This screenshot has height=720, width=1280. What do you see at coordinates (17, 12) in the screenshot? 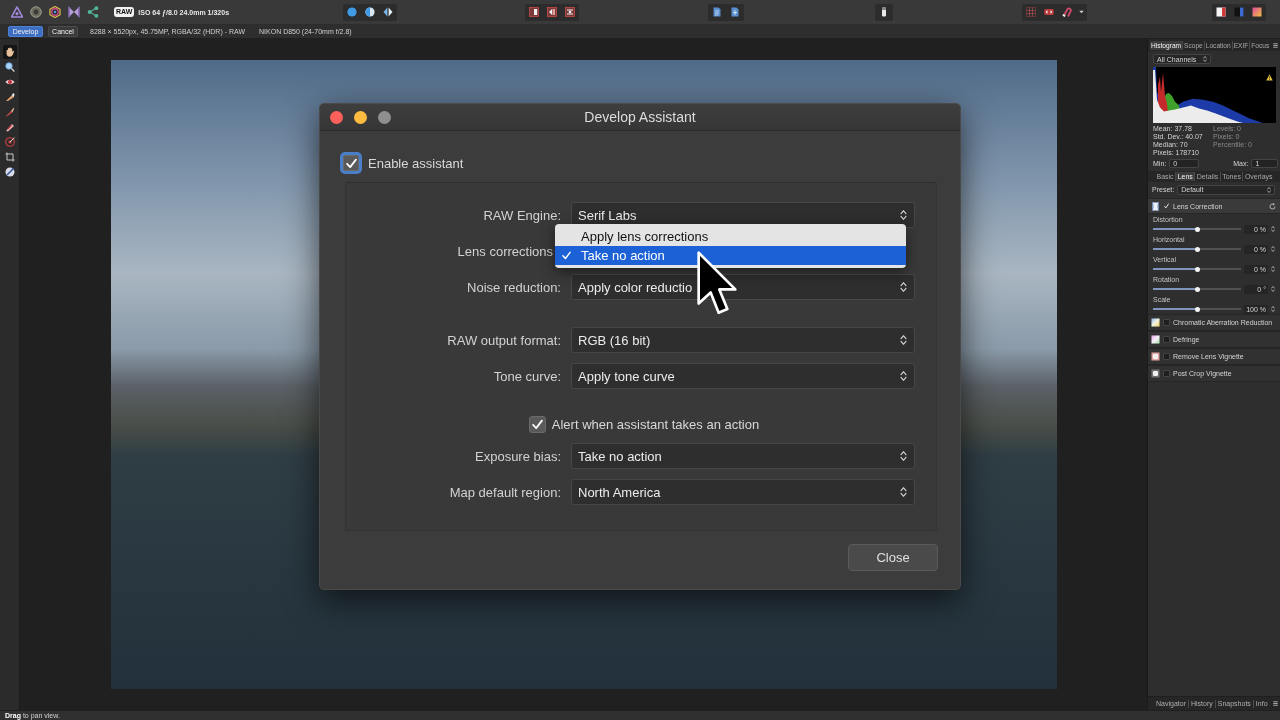
I see `triangle-icon` at bounding box center [17, 12].